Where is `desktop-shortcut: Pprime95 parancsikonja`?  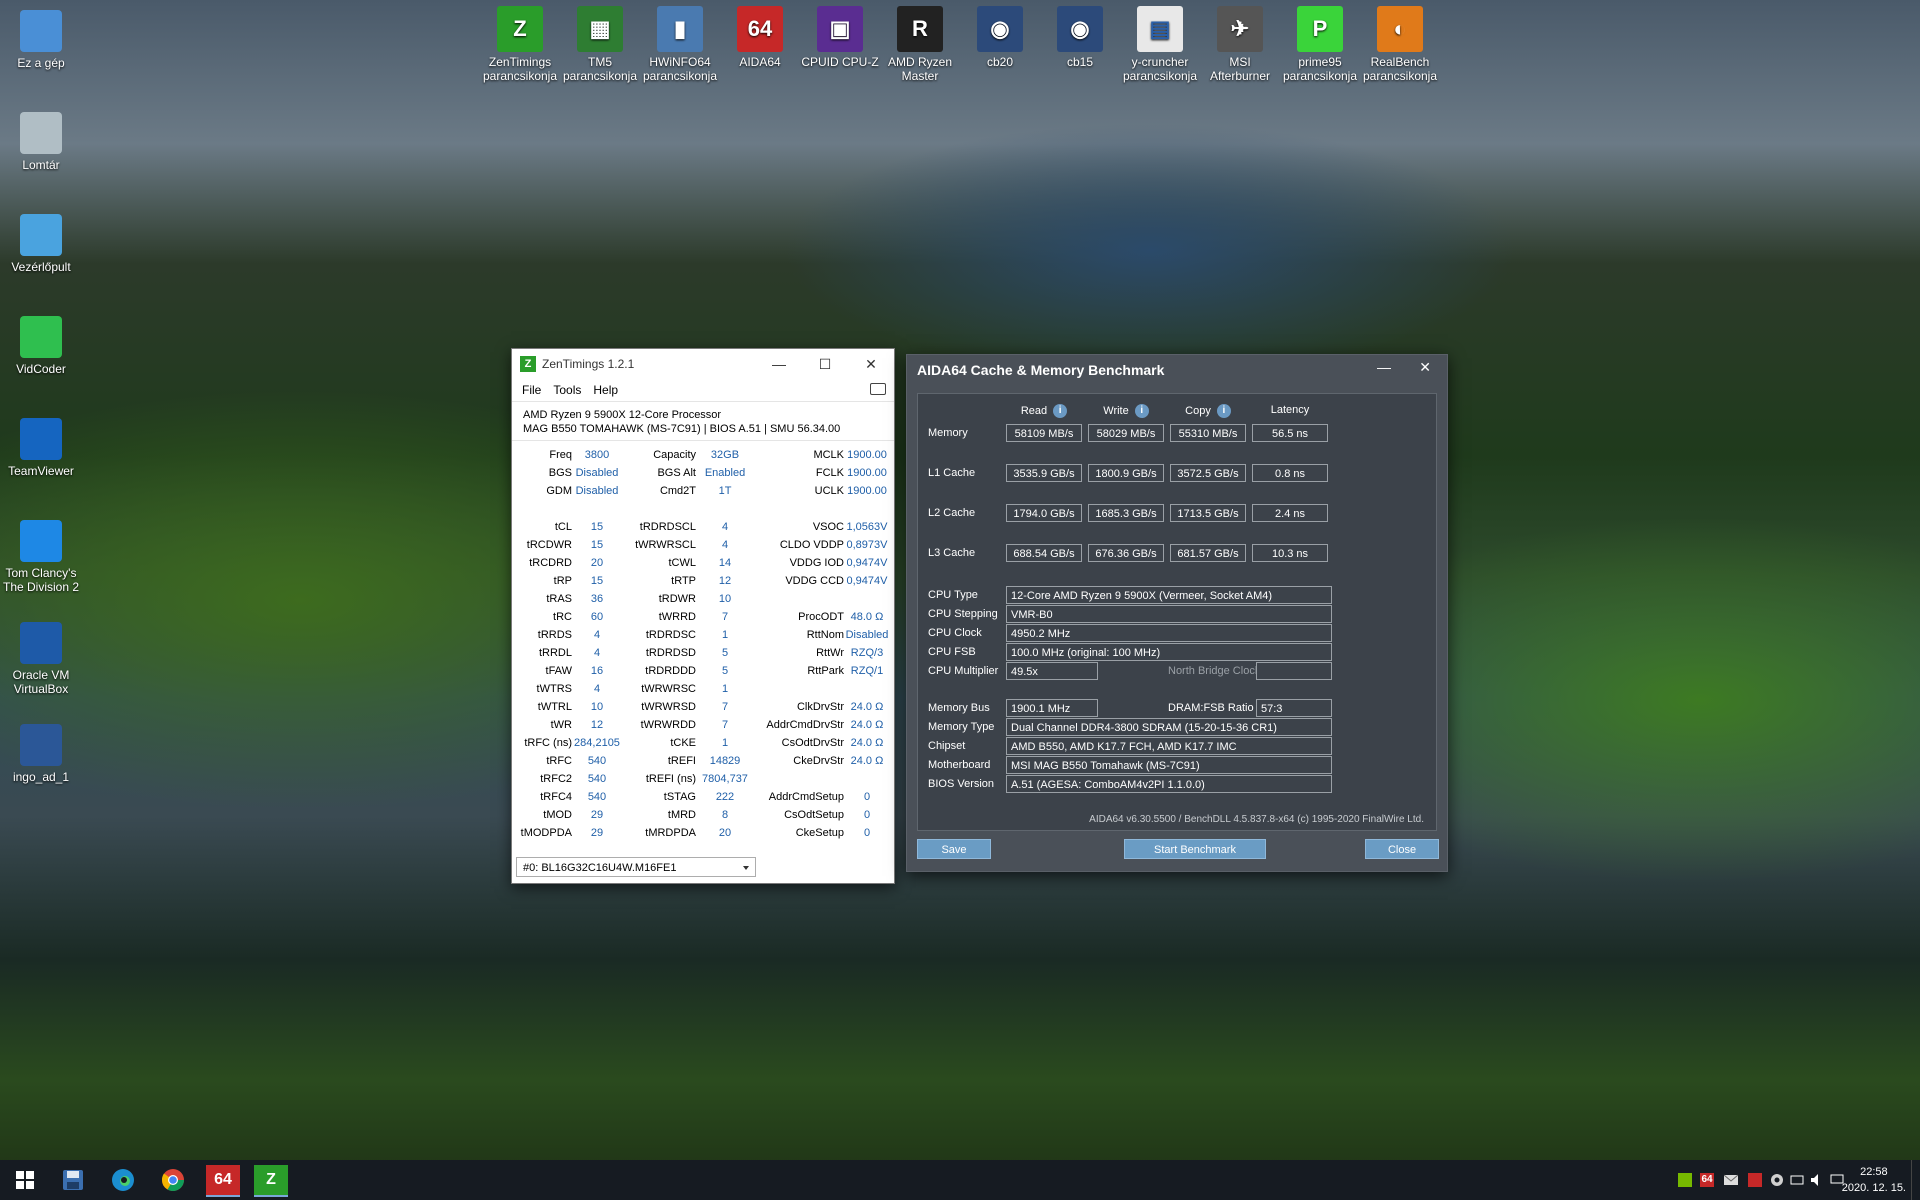
desktop-shortcut: Pprime95 parancsikonja is located at coordinates (1320, 44).